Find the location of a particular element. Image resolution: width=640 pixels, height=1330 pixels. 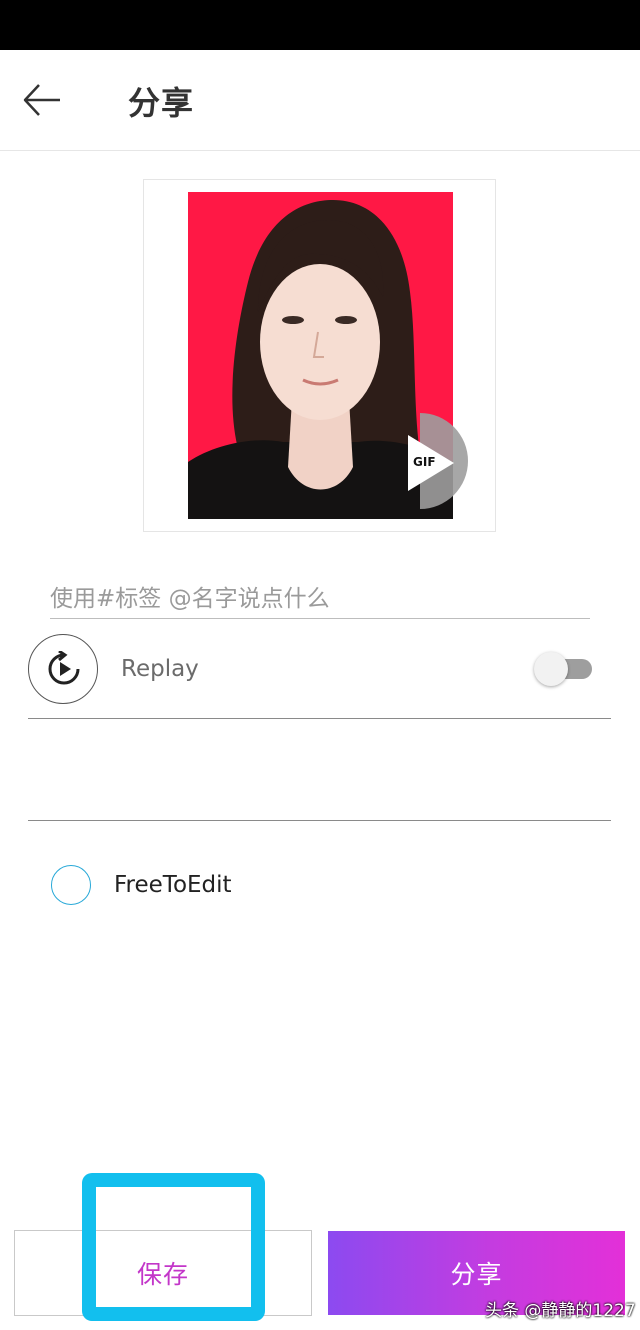

gif-play-icon is located at coordinates (438, 461).